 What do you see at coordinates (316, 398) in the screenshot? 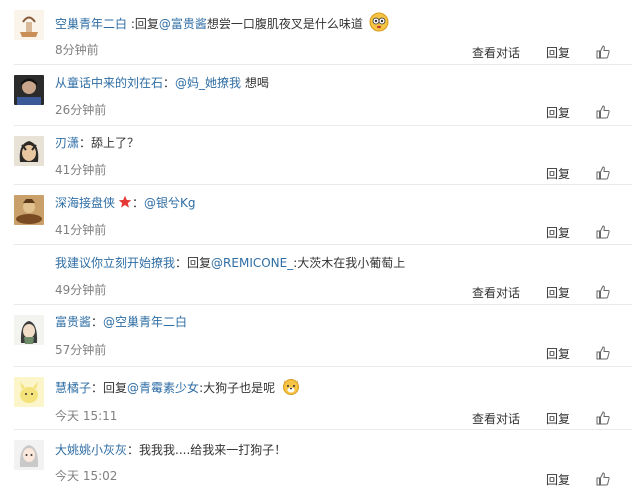
I see `comment-item: 慧橘子：回复@青霉素少女:大狗子也是呢 今天 15:11 查看对话 回复` at bounding box center [316, 398].